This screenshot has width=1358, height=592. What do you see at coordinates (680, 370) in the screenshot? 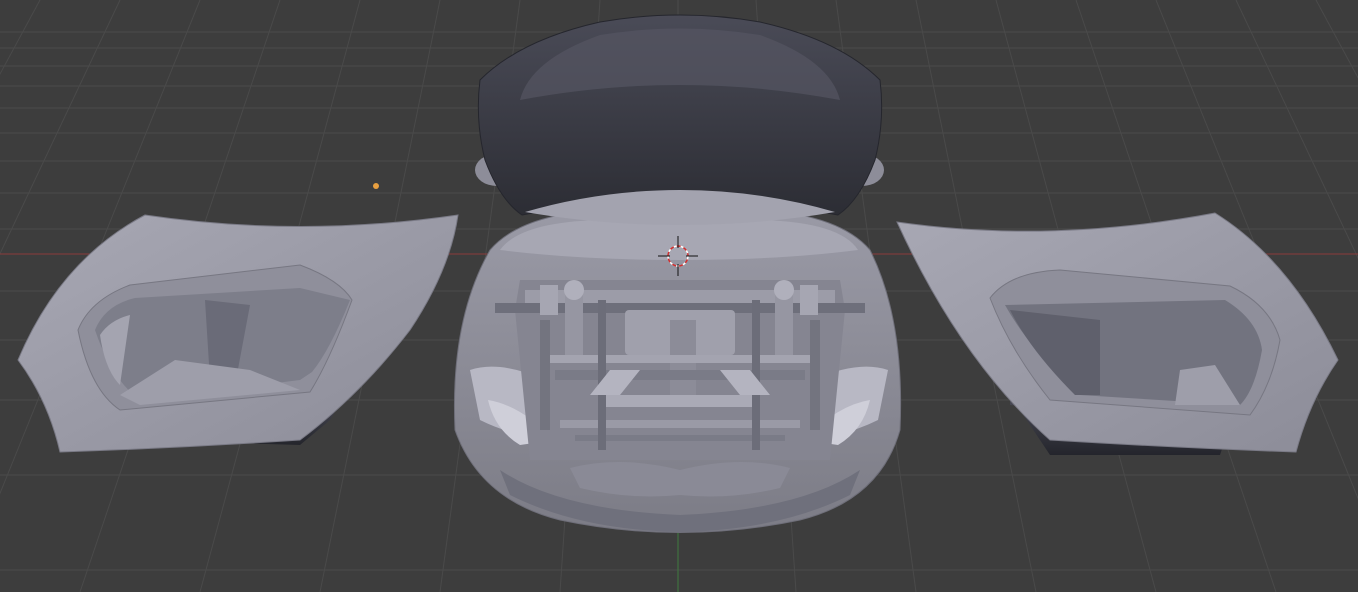
I see `engine-bay` at bounding box center [680, 370].